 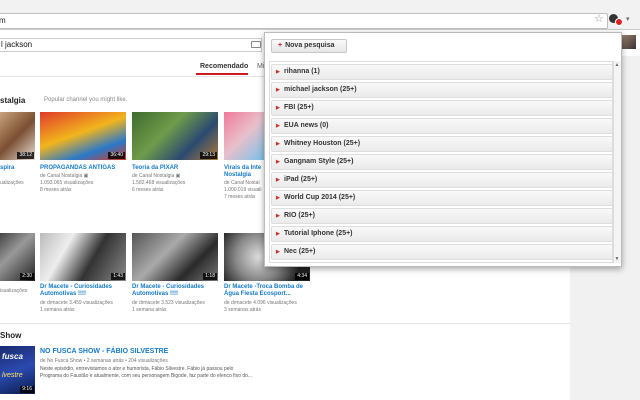 What do you see at coordinates (12, 375) in the screenshot?
I see `thumbnail-text: lvestre` at bounding box center [12, 375].